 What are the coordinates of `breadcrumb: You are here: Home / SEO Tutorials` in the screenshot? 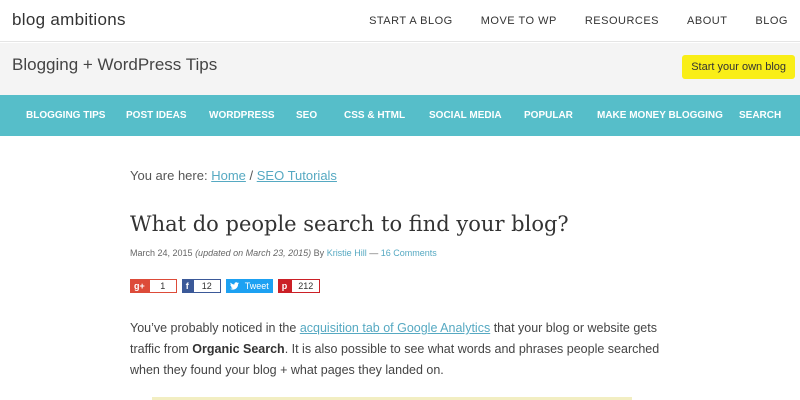 It's located at (233, 175).